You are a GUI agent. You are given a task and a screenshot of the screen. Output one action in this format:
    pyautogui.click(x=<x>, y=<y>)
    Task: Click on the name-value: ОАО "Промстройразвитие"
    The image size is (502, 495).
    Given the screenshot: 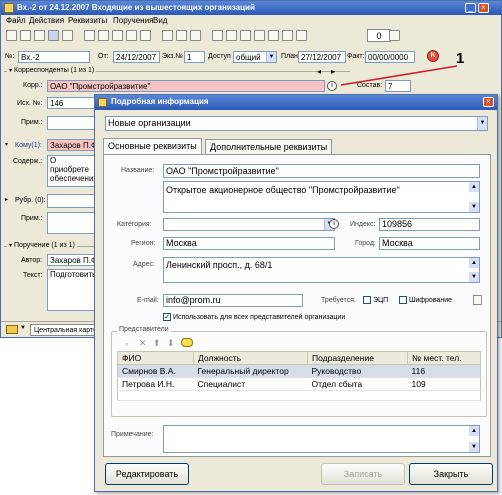 What is the action you would take?
    pyautogui.click(x=222, y=171)
    